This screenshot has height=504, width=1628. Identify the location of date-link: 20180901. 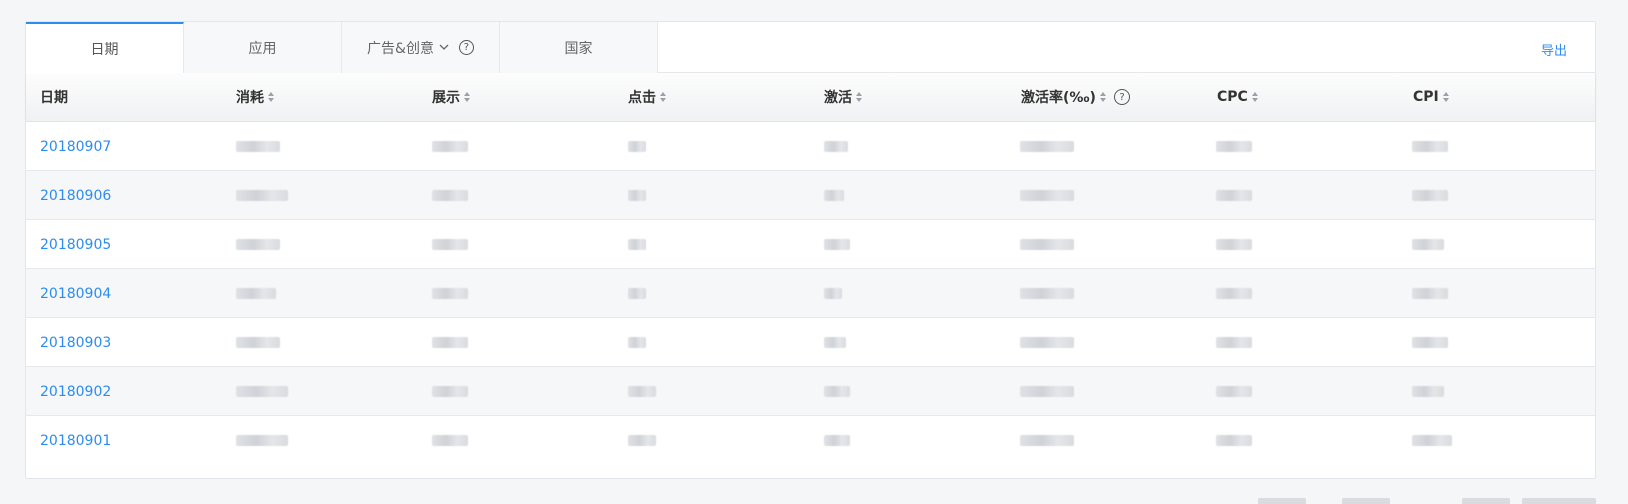
(75, 440).